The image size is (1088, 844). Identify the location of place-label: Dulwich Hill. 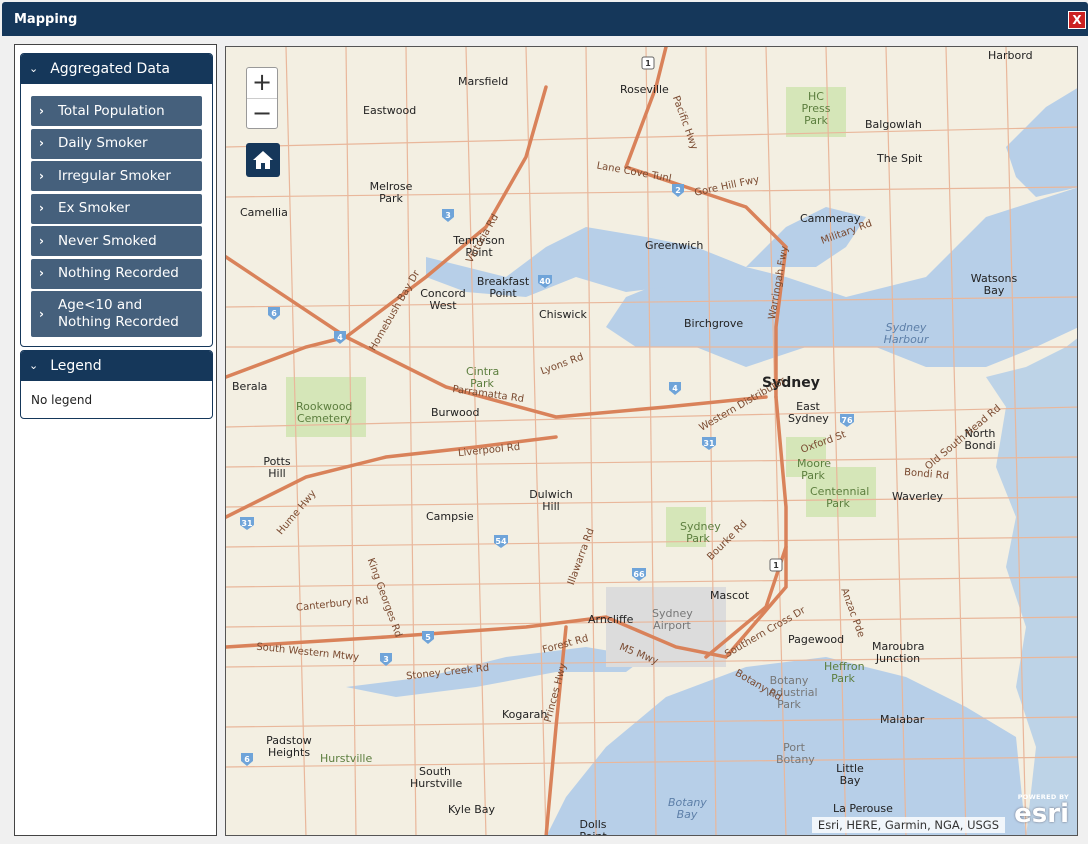
(551, 500).